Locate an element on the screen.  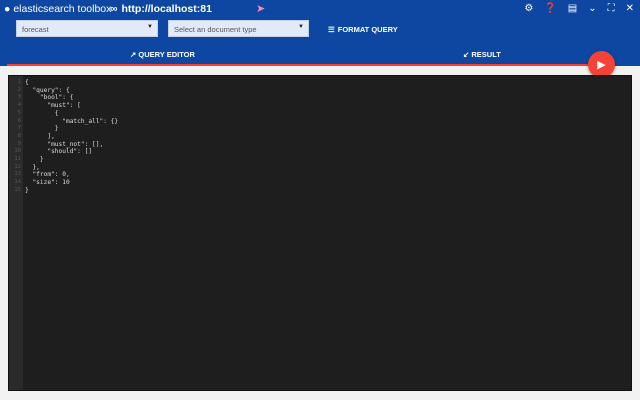
chevron-down-icon: ⌄ is located at coordinates (592, 8).